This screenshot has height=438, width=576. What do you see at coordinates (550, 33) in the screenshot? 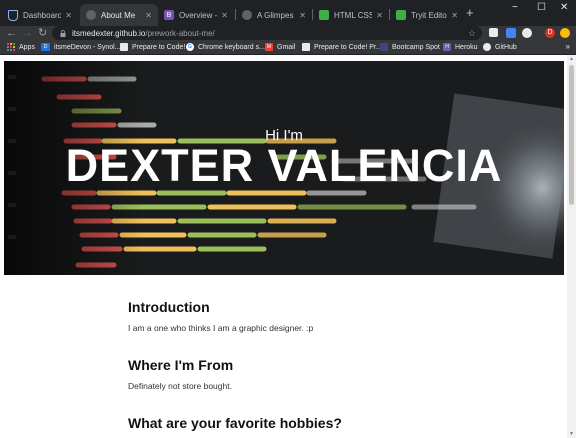
I see `profile-avatar: D` at bounding box center [550, 33].